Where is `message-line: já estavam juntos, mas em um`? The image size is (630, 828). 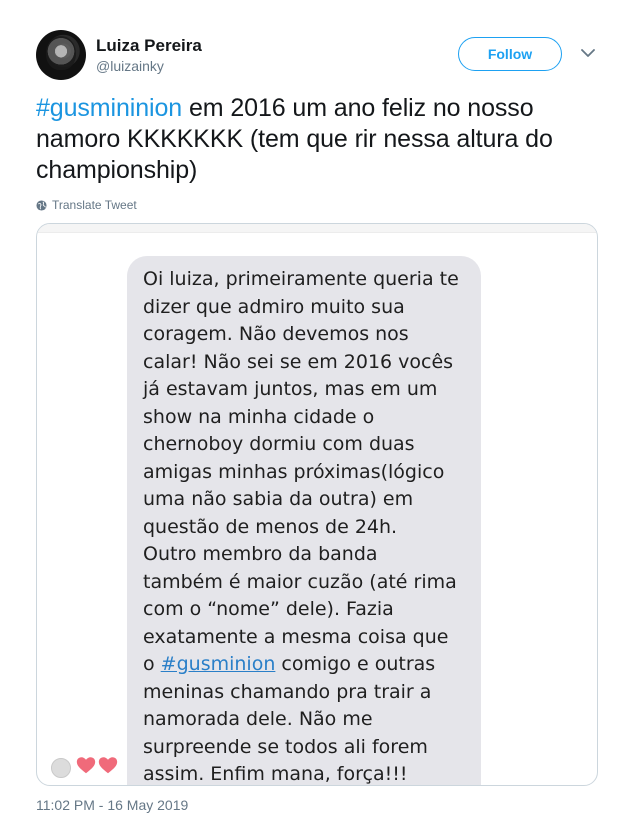
message-line: já estavam juntos, mas em um is located at coordinates (290, 389).